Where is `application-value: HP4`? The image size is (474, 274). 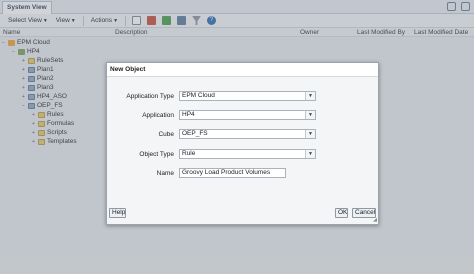
application-value: HP4 is located at coordinates (188, 114).